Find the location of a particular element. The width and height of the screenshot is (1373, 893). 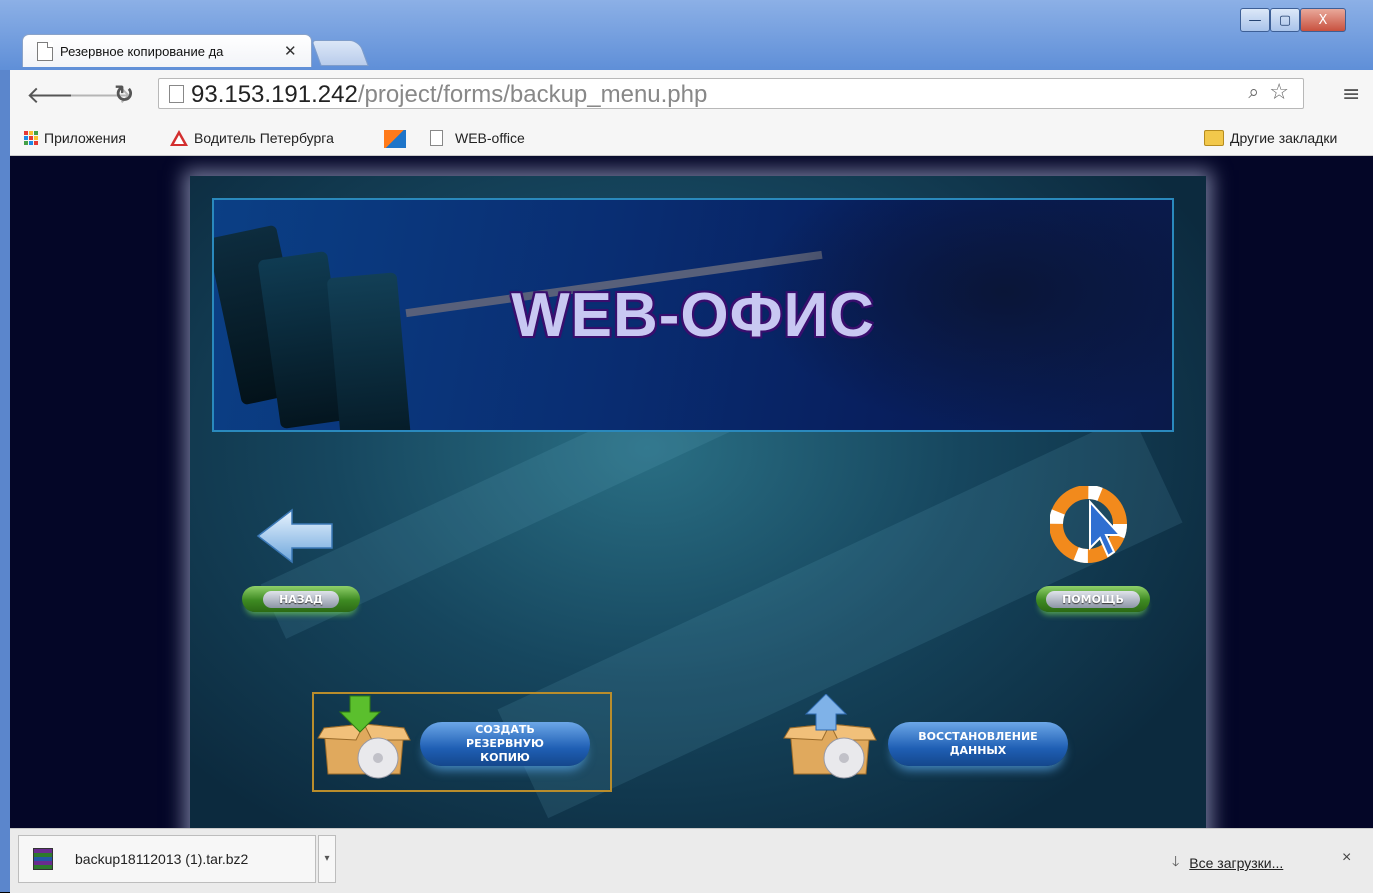

url-path: /project/forms/backup_menu.php is located at coordinates (532, 94).